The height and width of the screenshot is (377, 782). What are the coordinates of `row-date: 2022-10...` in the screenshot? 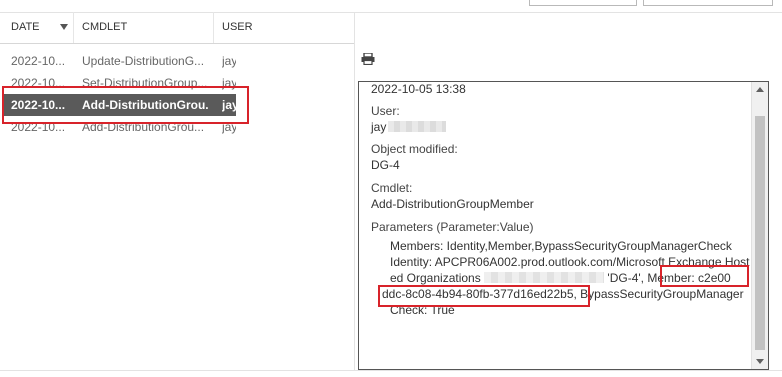 It's located at (38, 61).